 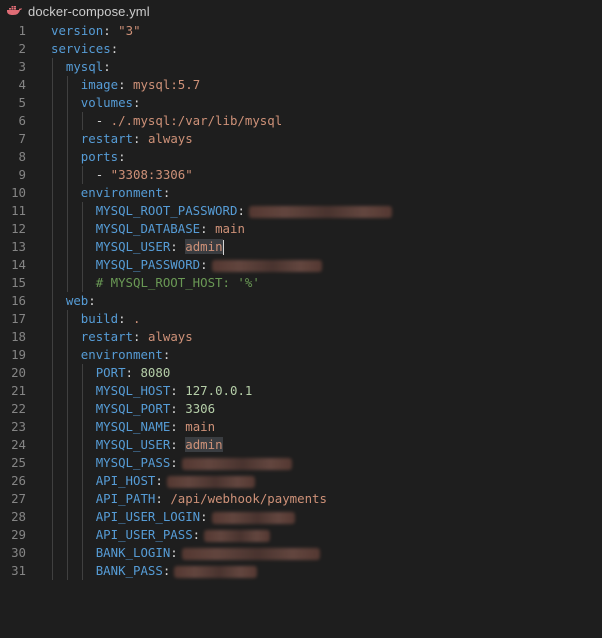 I want to click on line-code: restart: always, so click(x=137, y=139).